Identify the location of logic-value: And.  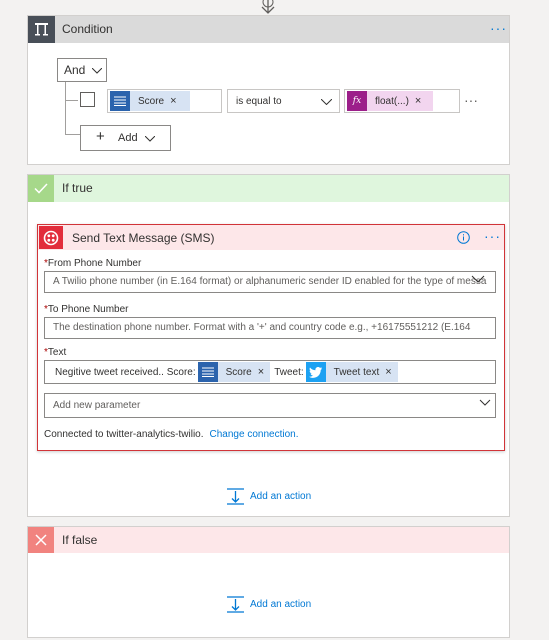
(75, 70).